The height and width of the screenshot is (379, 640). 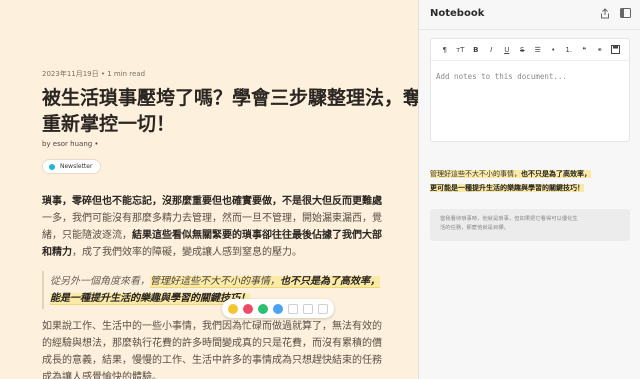 I want to click on yellow-color-dot, so click(x=233, y=308).